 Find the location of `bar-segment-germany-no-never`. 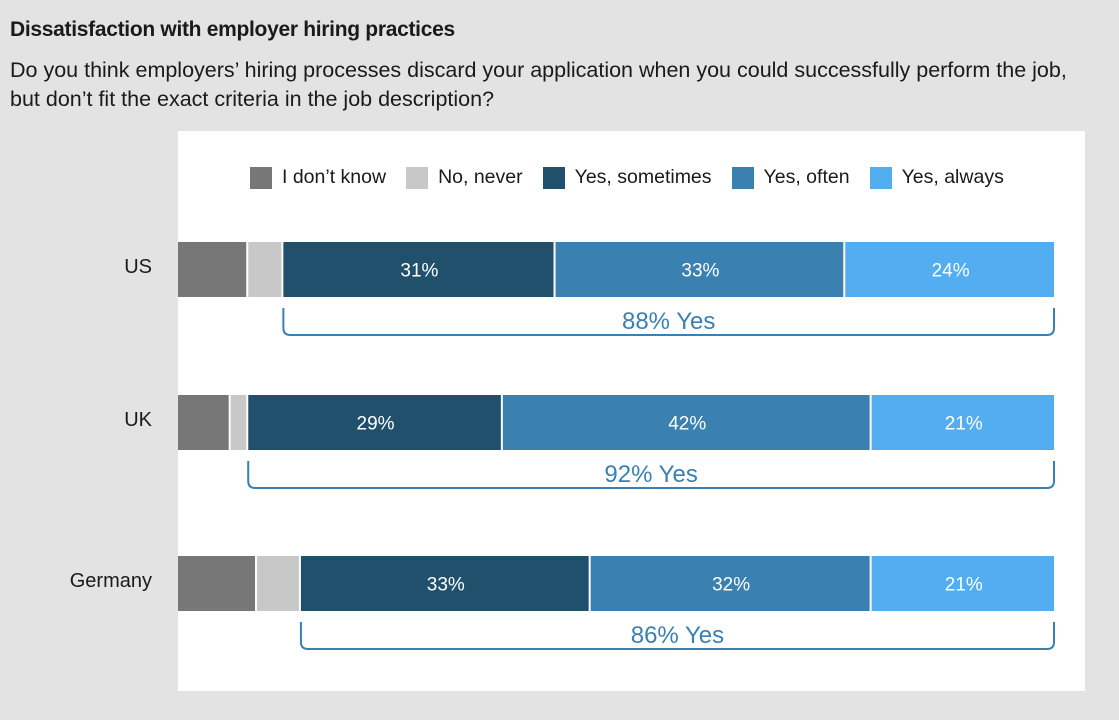

bar-segment-germany-no-never is located at coordinates (278, 583).